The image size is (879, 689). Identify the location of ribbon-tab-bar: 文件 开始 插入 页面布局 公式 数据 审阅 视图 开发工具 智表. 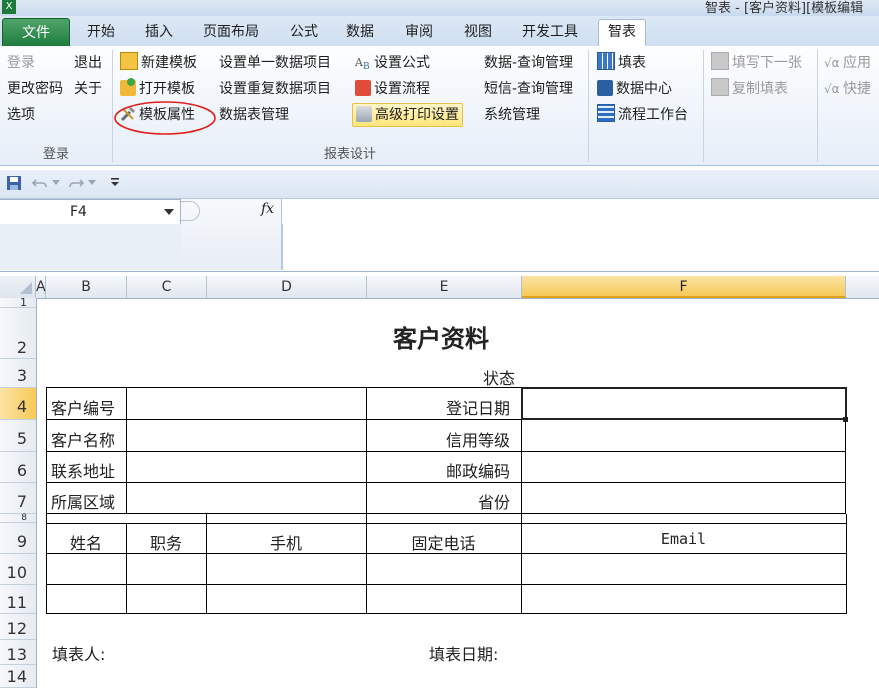
(439, 31).